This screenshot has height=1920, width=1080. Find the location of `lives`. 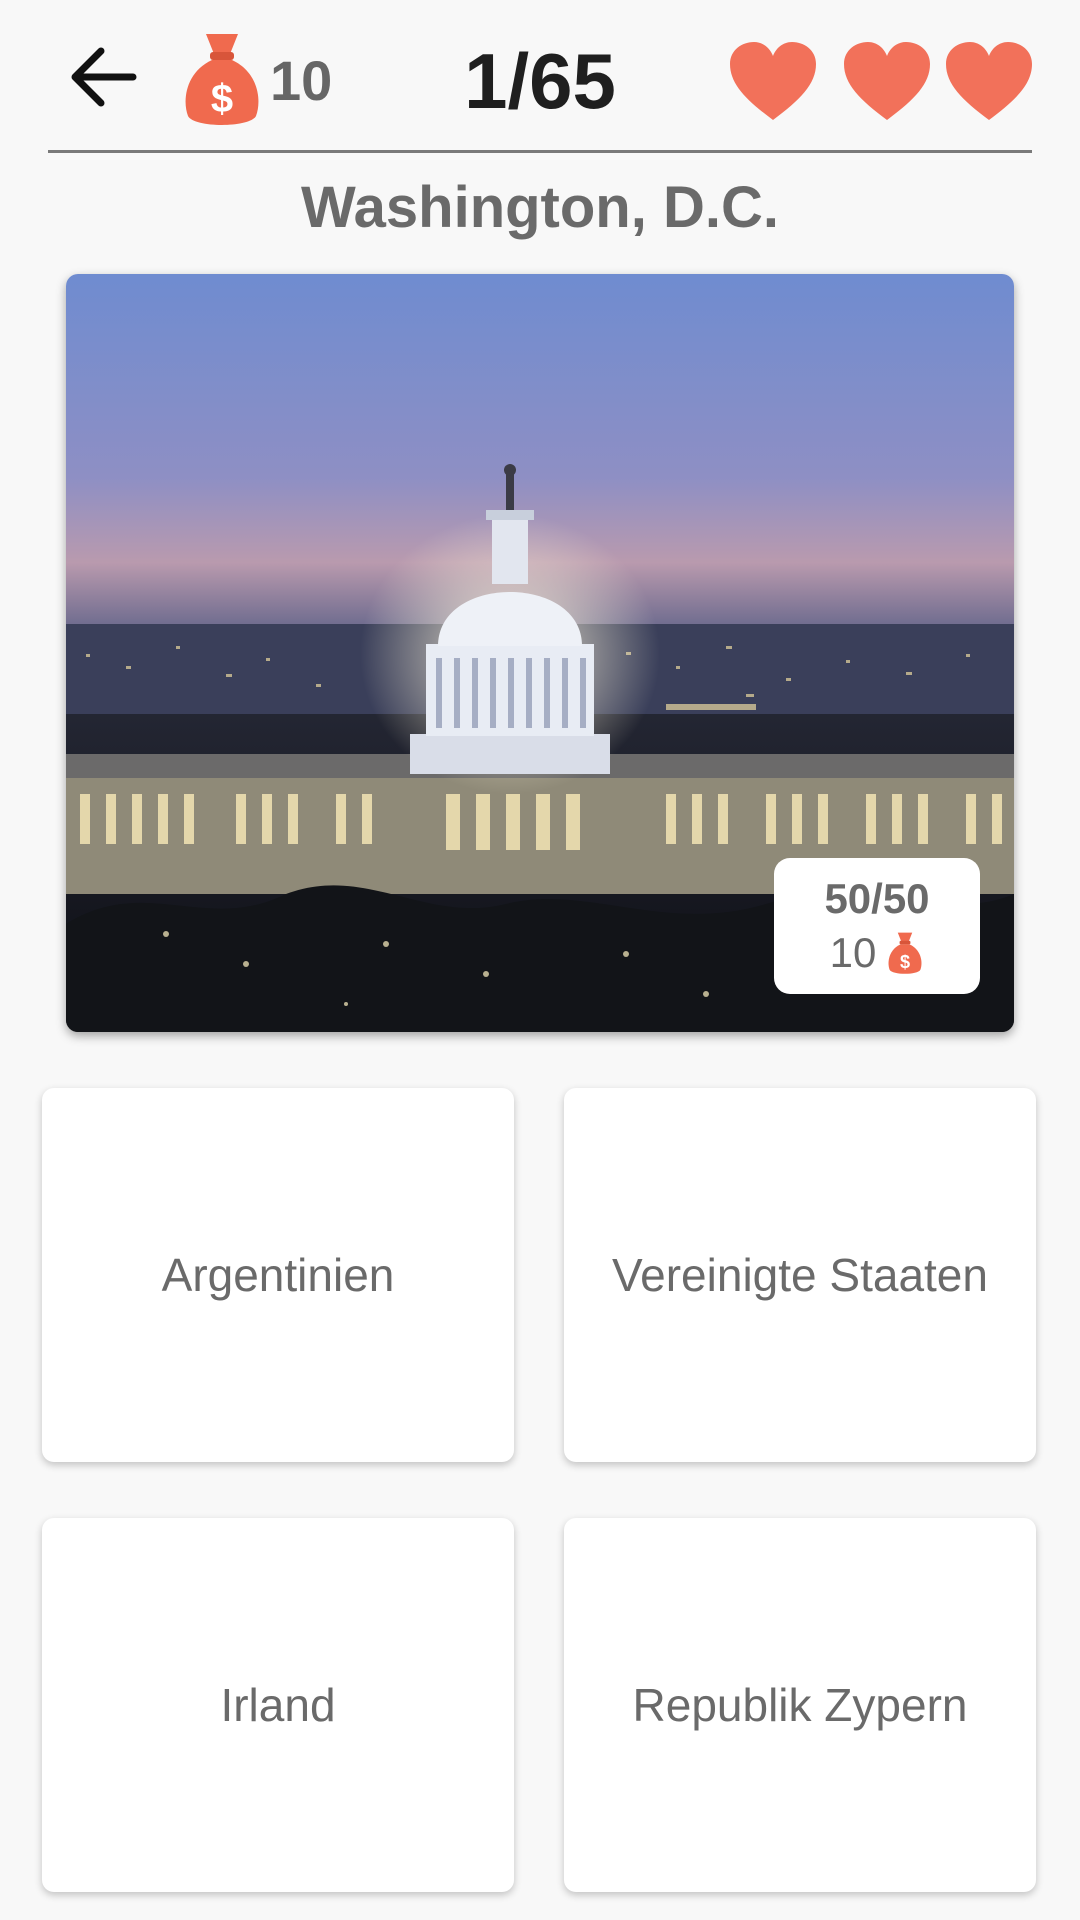

lives is located at coordinates (880, 83).